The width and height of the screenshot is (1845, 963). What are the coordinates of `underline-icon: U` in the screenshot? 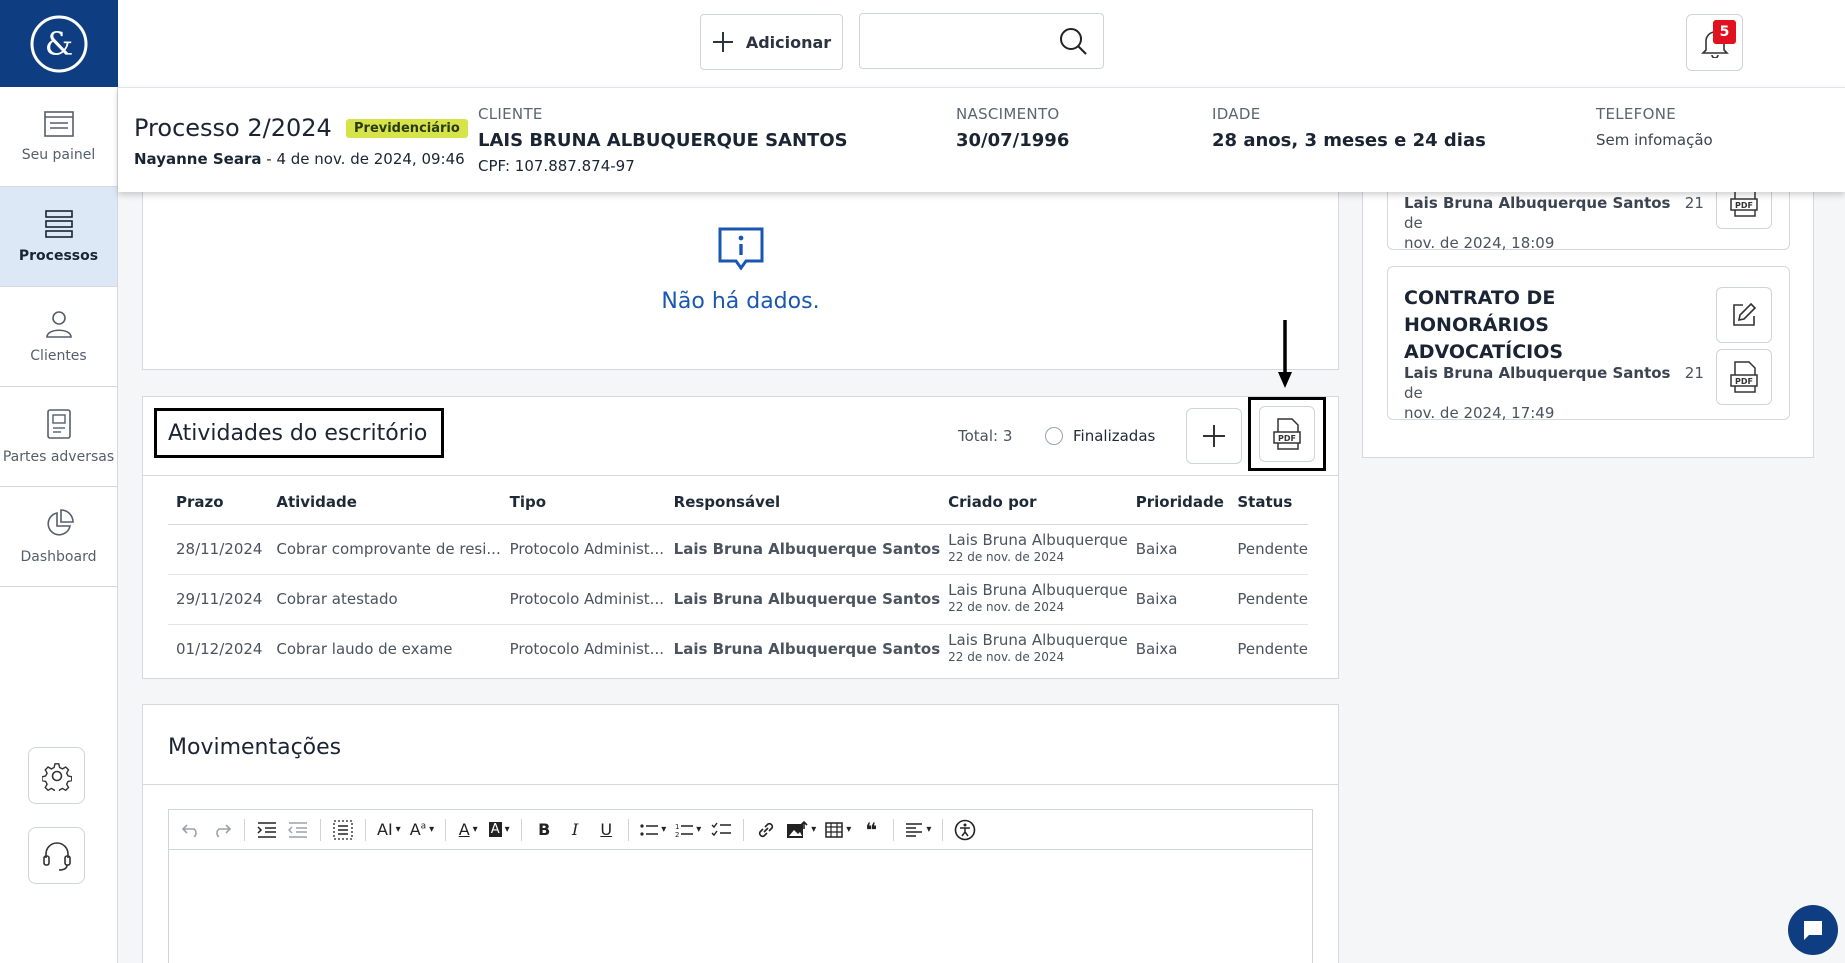 It's located at (606, 829).